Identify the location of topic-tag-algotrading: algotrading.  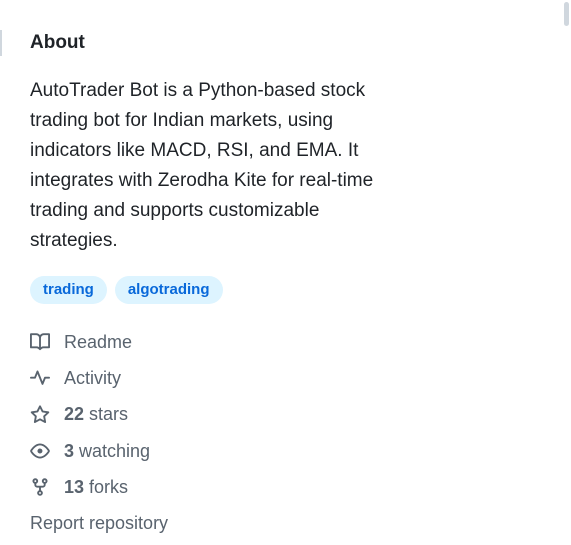
(168, 290).